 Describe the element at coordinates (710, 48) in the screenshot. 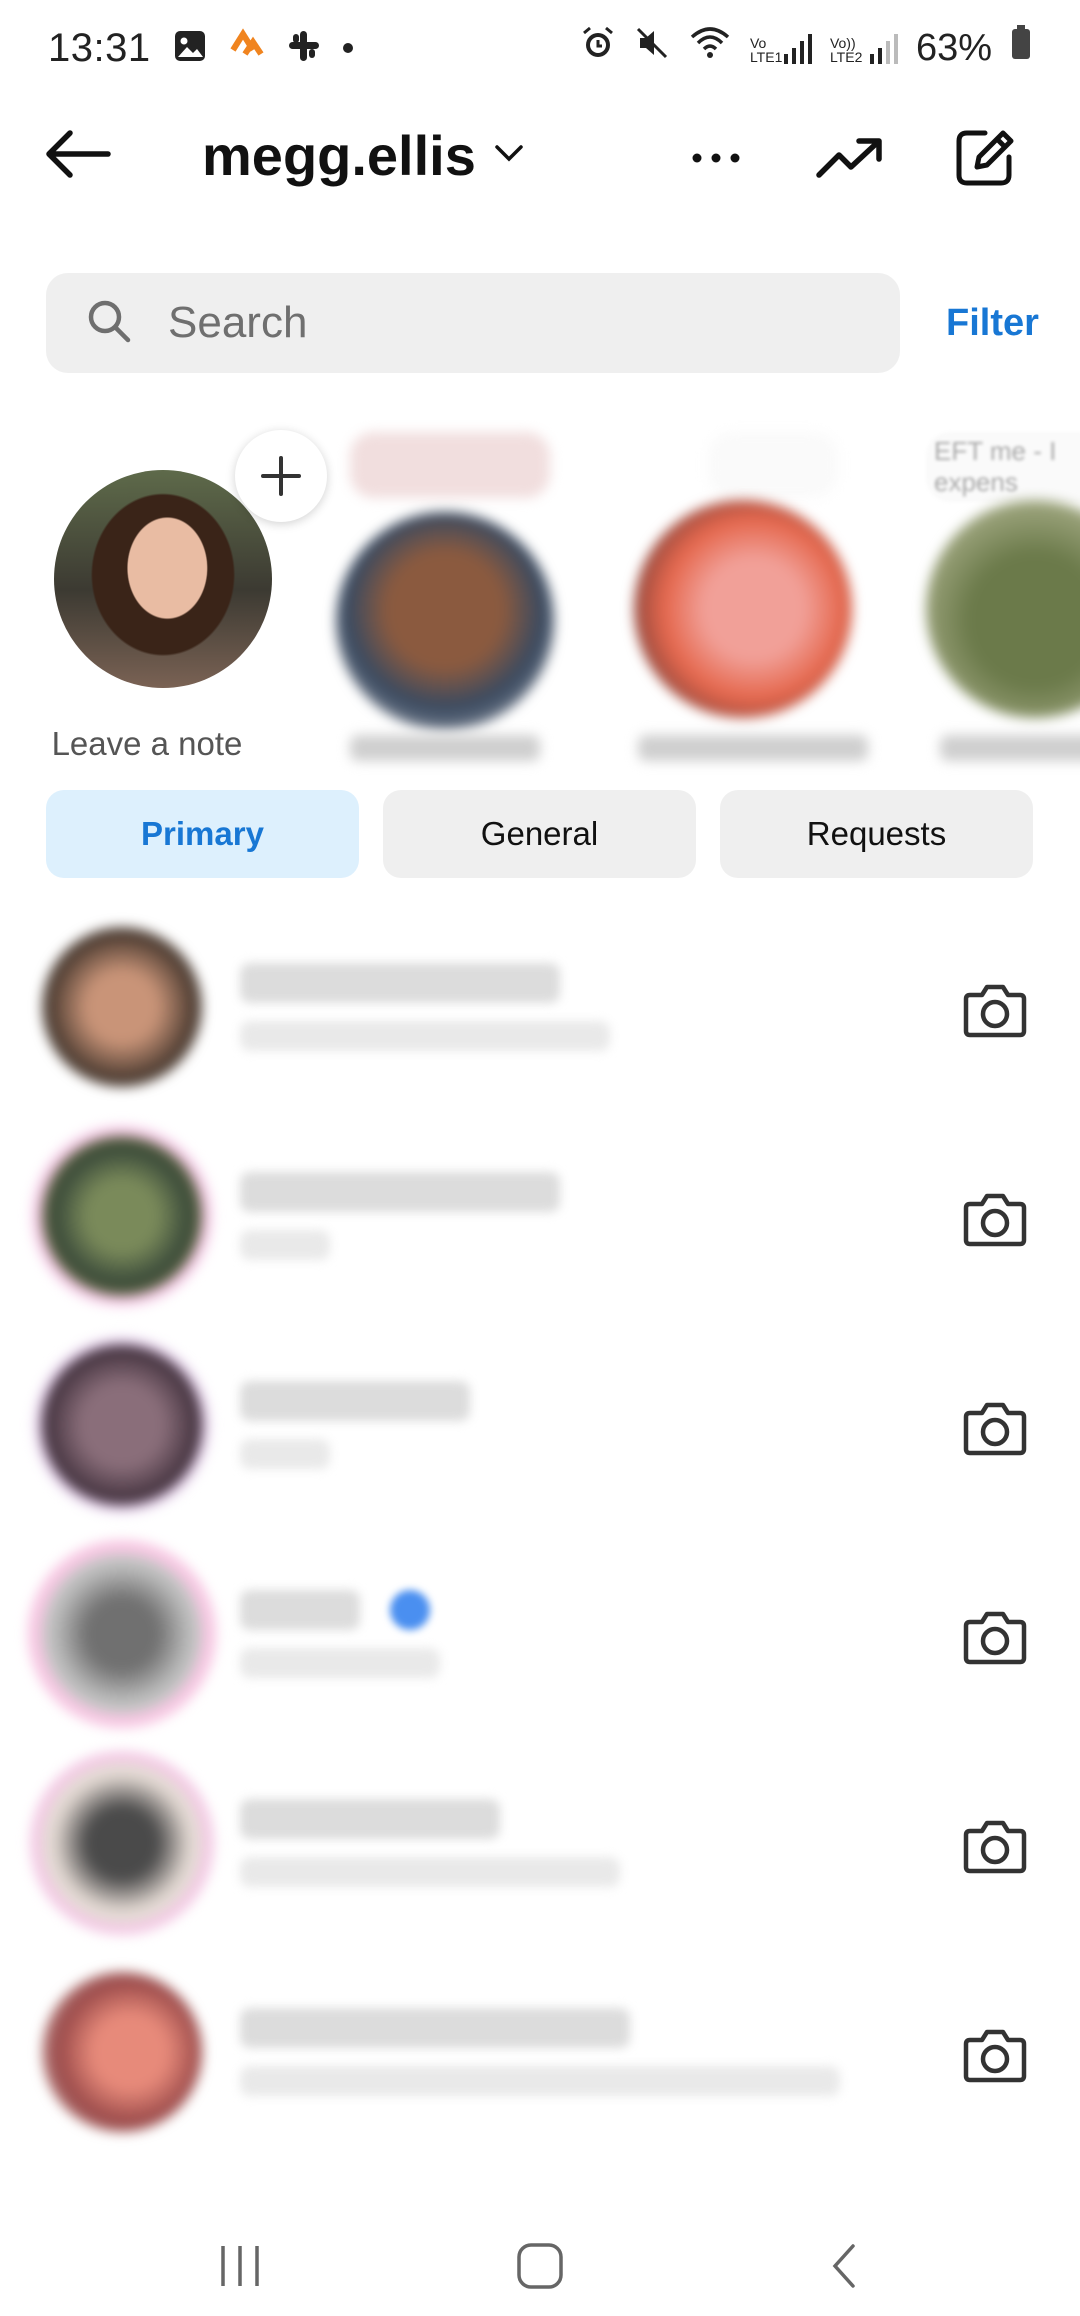

I see `wifi-icon` at that location.